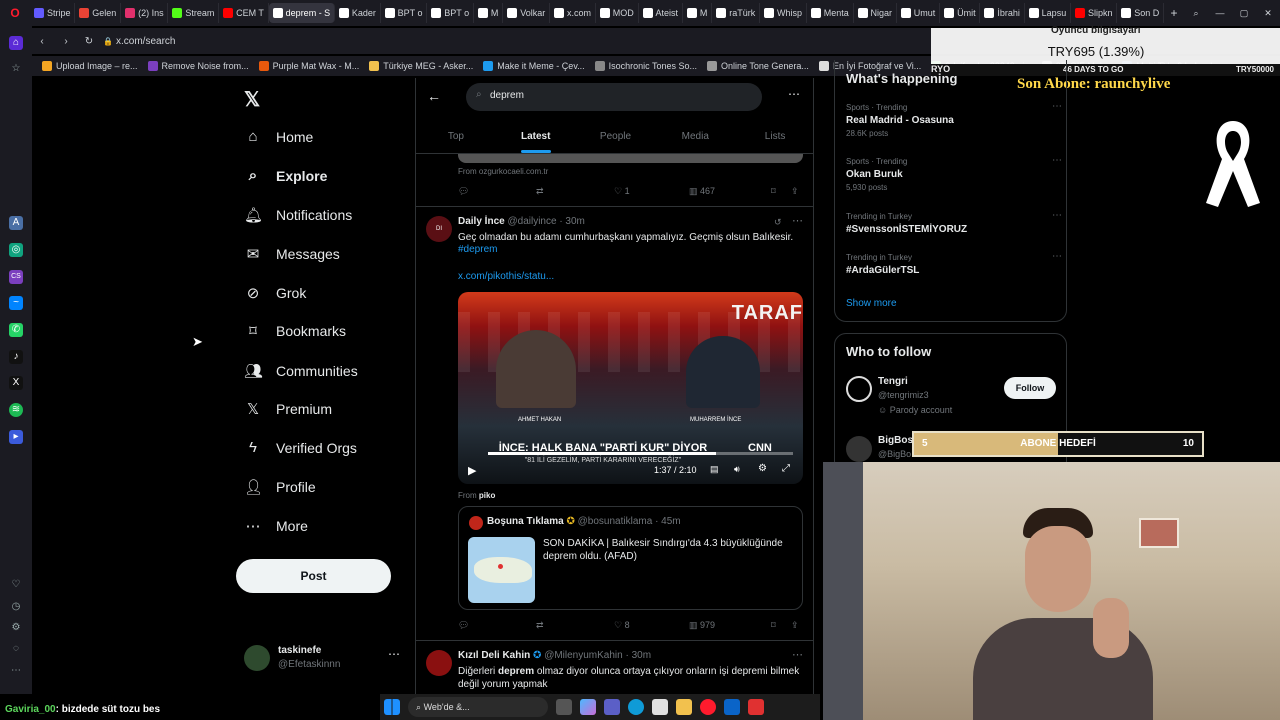 This screenshot has width=1280, height=720. Describe the element at coordinates (616, 137) in the screenshot. I see `tab-people: People` at that location.